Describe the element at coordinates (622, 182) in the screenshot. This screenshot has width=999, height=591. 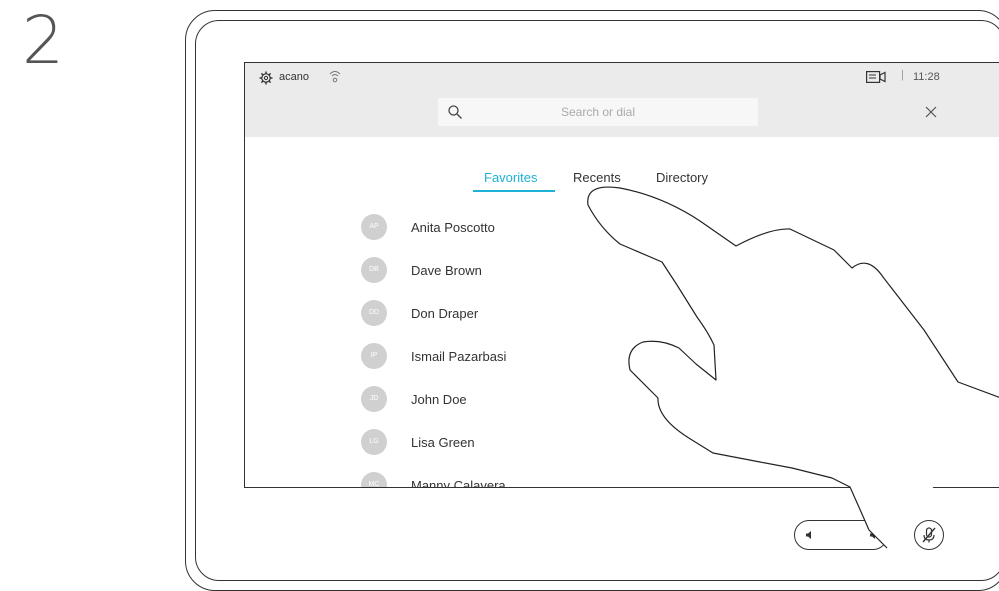
I see `contact-tabs: Favorites Recents Directory` at that location.